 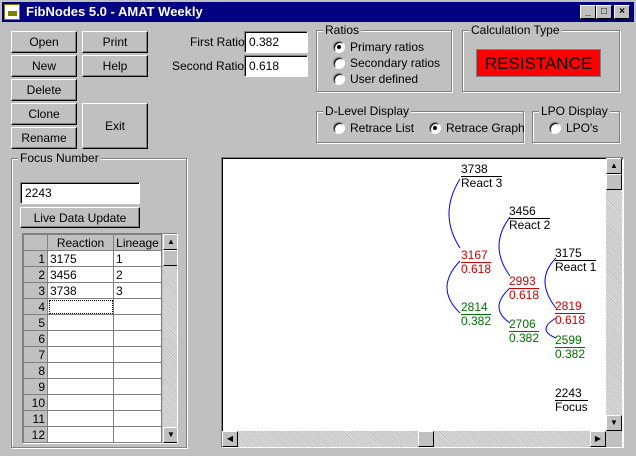 I want to click on grid-scroll-thumb, so click(x=170, y=258).